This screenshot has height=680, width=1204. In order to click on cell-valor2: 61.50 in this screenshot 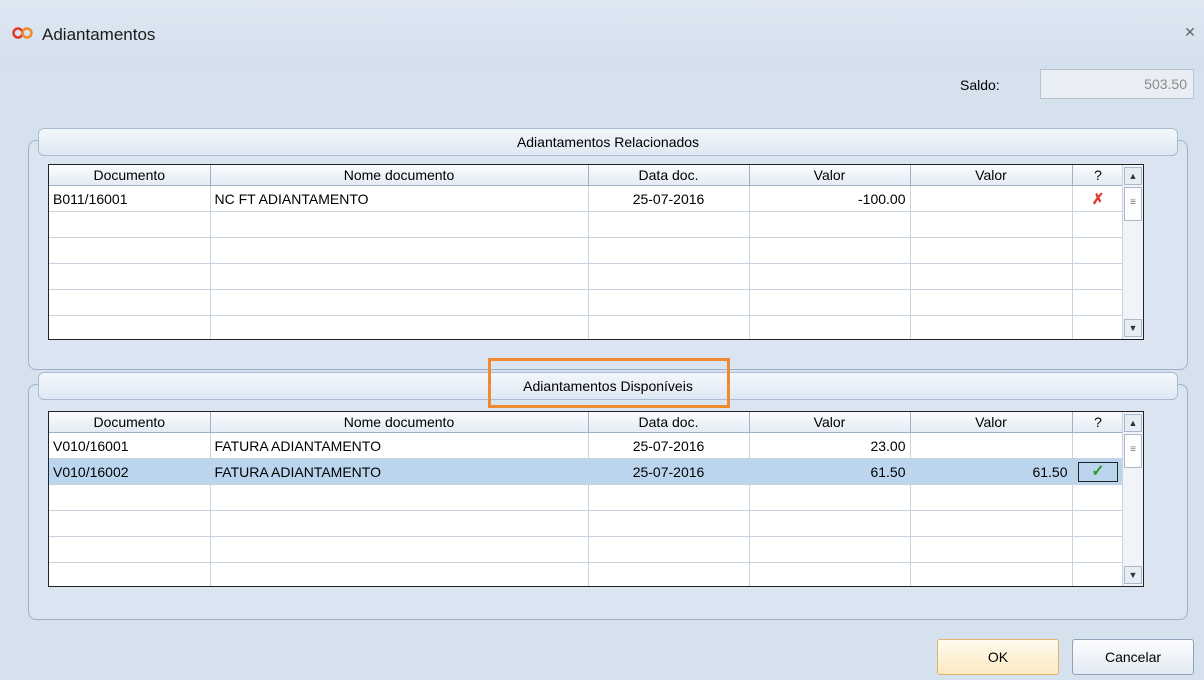, I will do `click(991, 471)`.